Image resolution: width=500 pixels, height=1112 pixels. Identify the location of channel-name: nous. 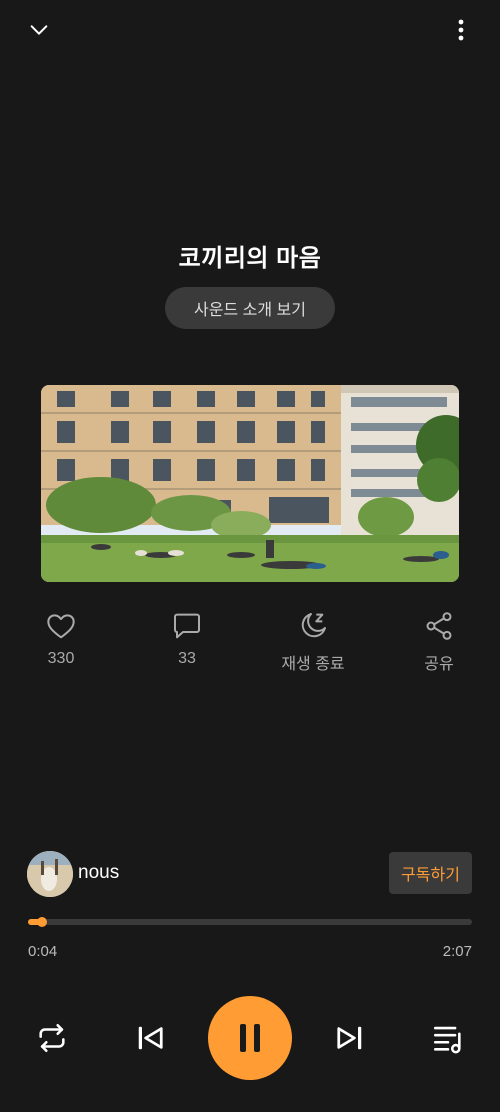
(98, 873).